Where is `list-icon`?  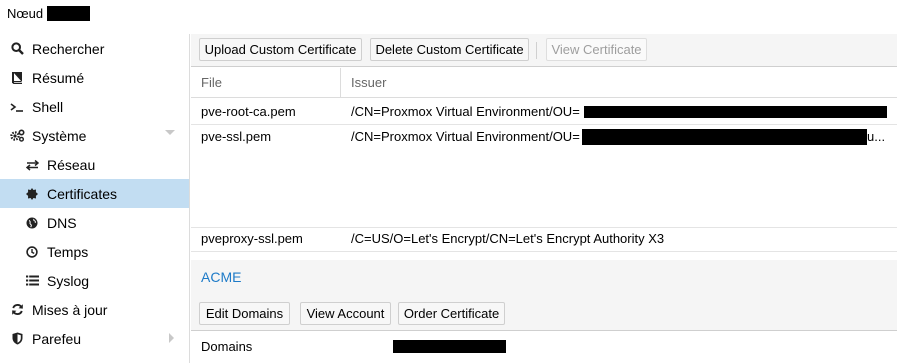 list-icon is located at coordinates (32, 280).